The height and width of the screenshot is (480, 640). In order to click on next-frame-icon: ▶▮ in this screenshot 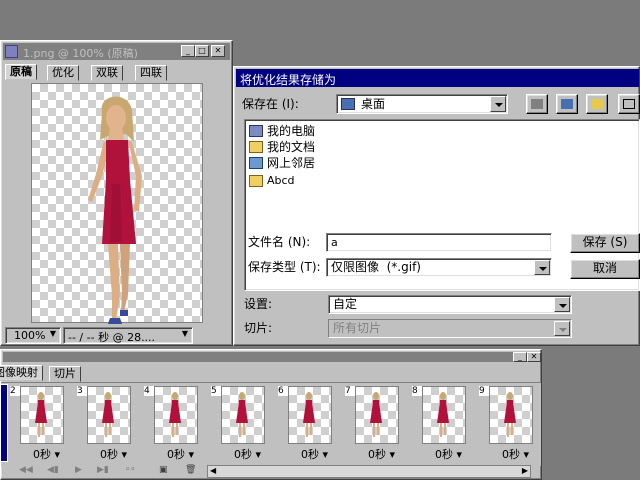, I will do `click(103, 470)`.